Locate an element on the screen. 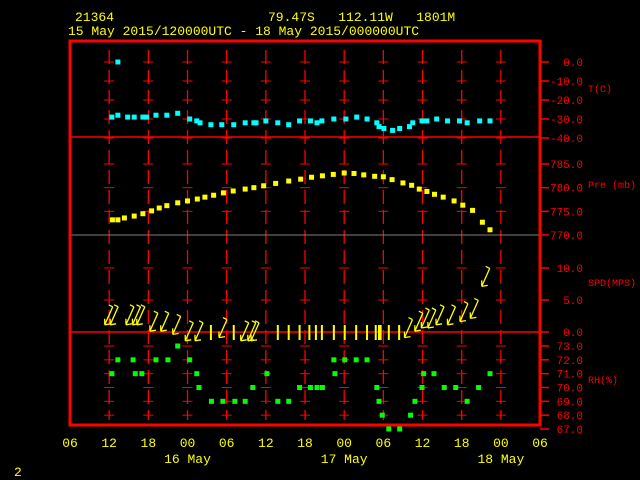  y-tick-label: 72.0 is located at coordinates (570, 362).